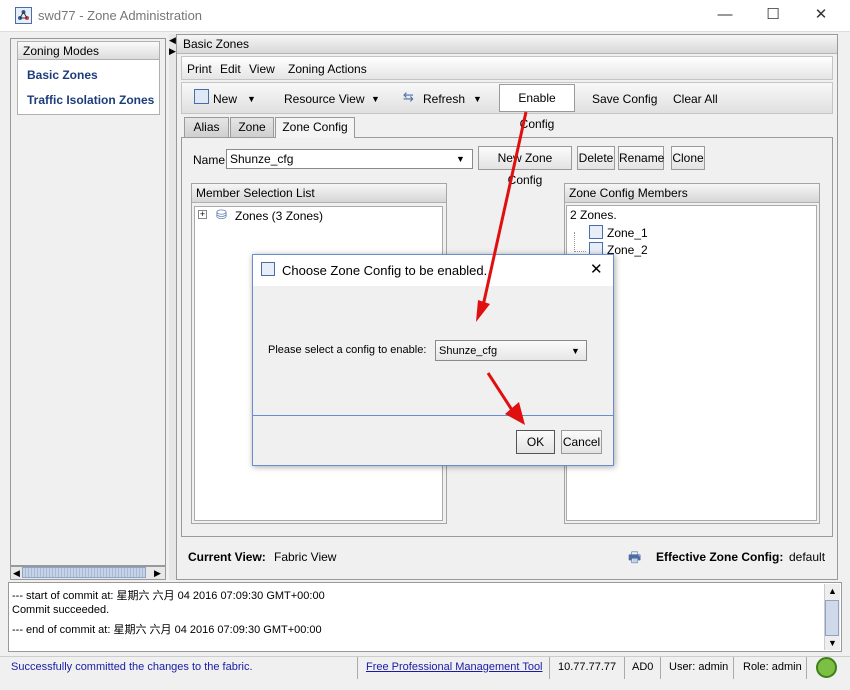 The image size is (850, 690). I want to click on arrowhead-icon, so click(483, 311).